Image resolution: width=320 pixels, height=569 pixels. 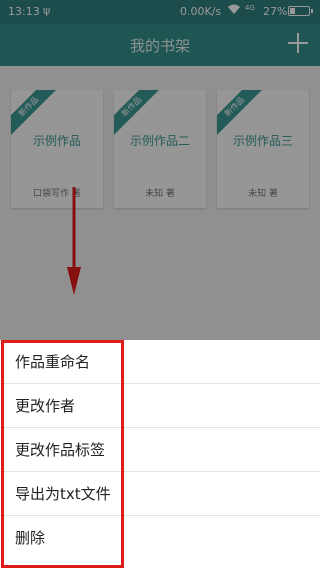 I want to click on page-title: 我的书架, so click(x=159, y=46).